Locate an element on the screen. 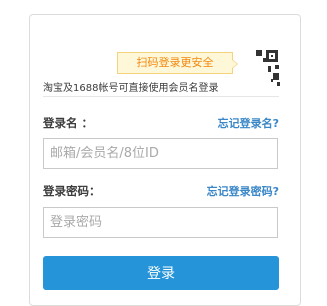  divider is located at coordinates (161, 96).